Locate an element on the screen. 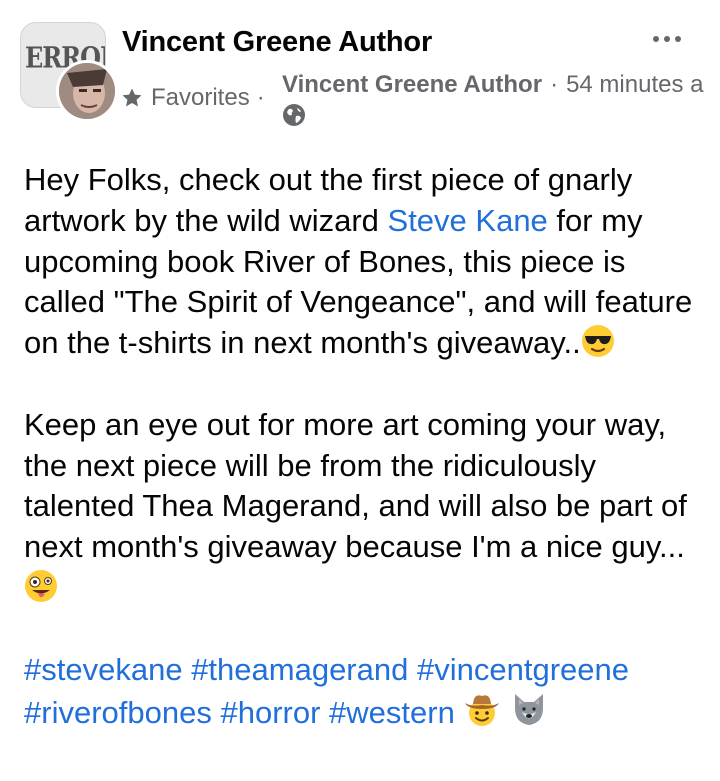  zany-face-emoji is located at coordinates (41, 585).